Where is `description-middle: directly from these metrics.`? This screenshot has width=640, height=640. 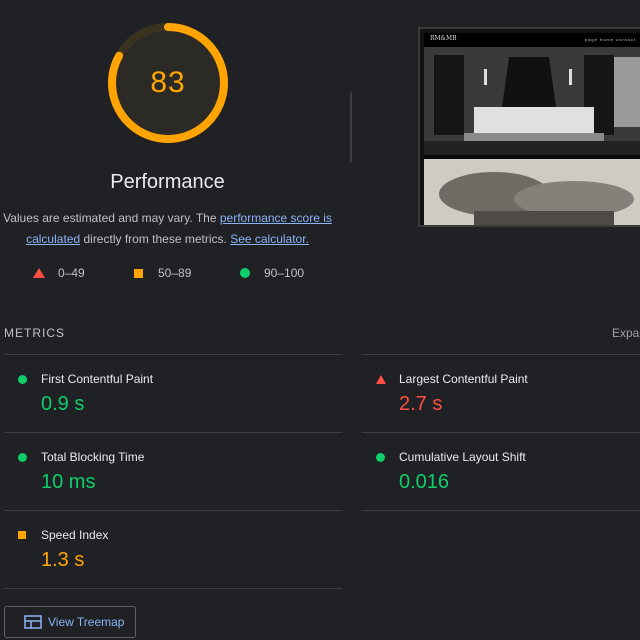
description-middle: directly from these metrics. is located at coordinates (155, 239).